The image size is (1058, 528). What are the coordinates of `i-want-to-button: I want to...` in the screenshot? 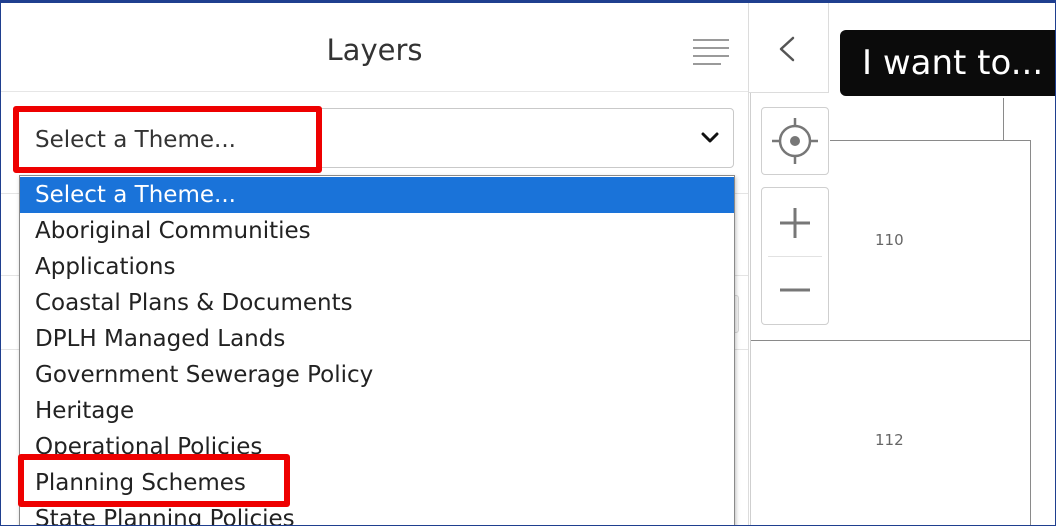 It's located at (947, 63).